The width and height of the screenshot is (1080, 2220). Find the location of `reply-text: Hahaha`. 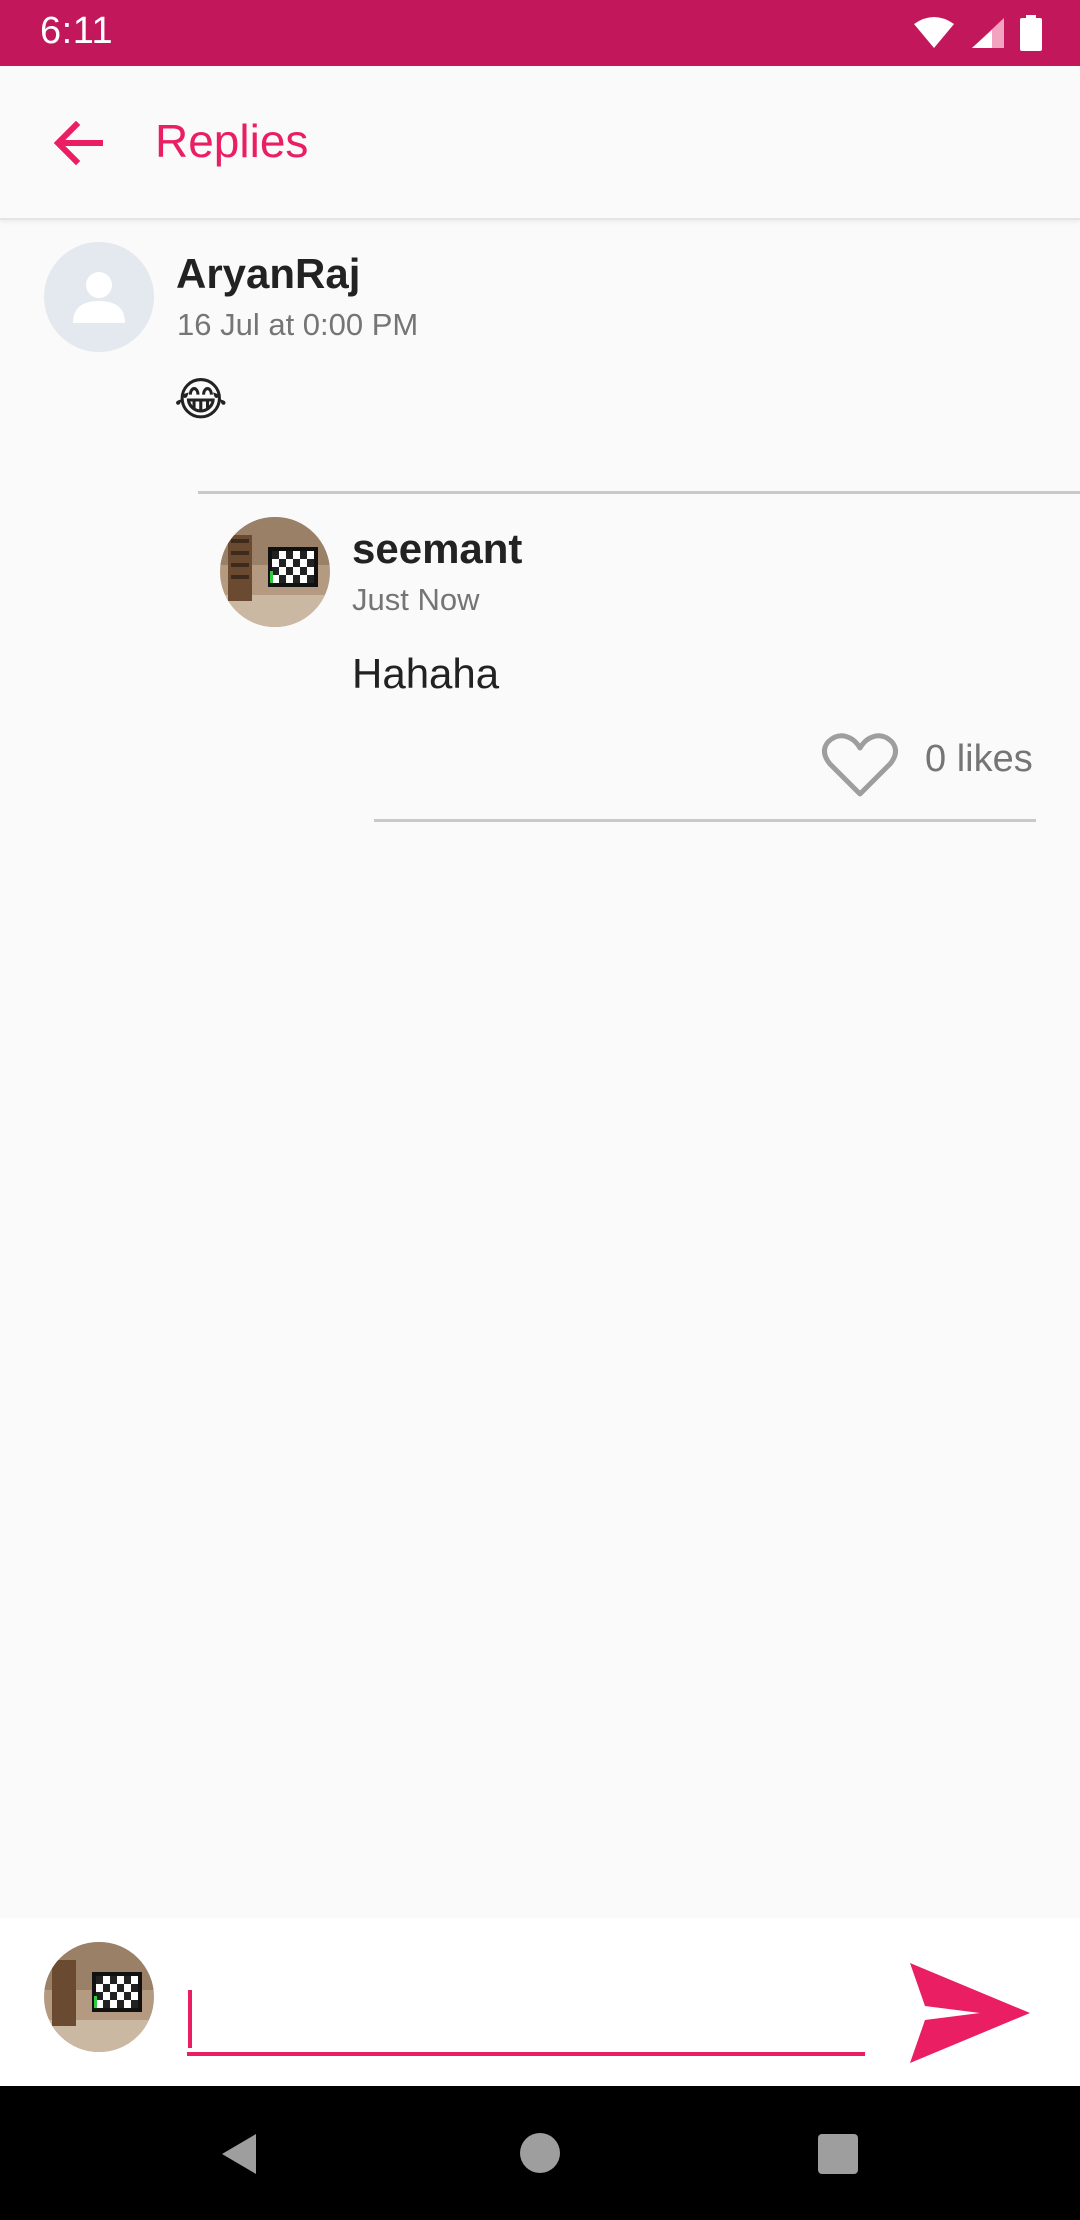

reply-text: Hahaha is located at coordinates (426, 673).